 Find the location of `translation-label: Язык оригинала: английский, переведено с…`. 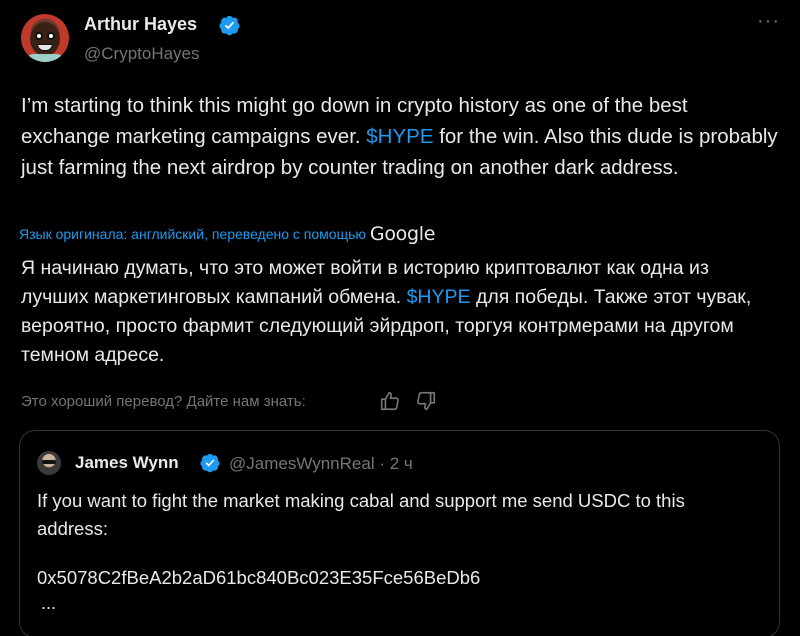

translation-label: Язык оригинала: английский, переведено с… is located at coordinates (192, 234).